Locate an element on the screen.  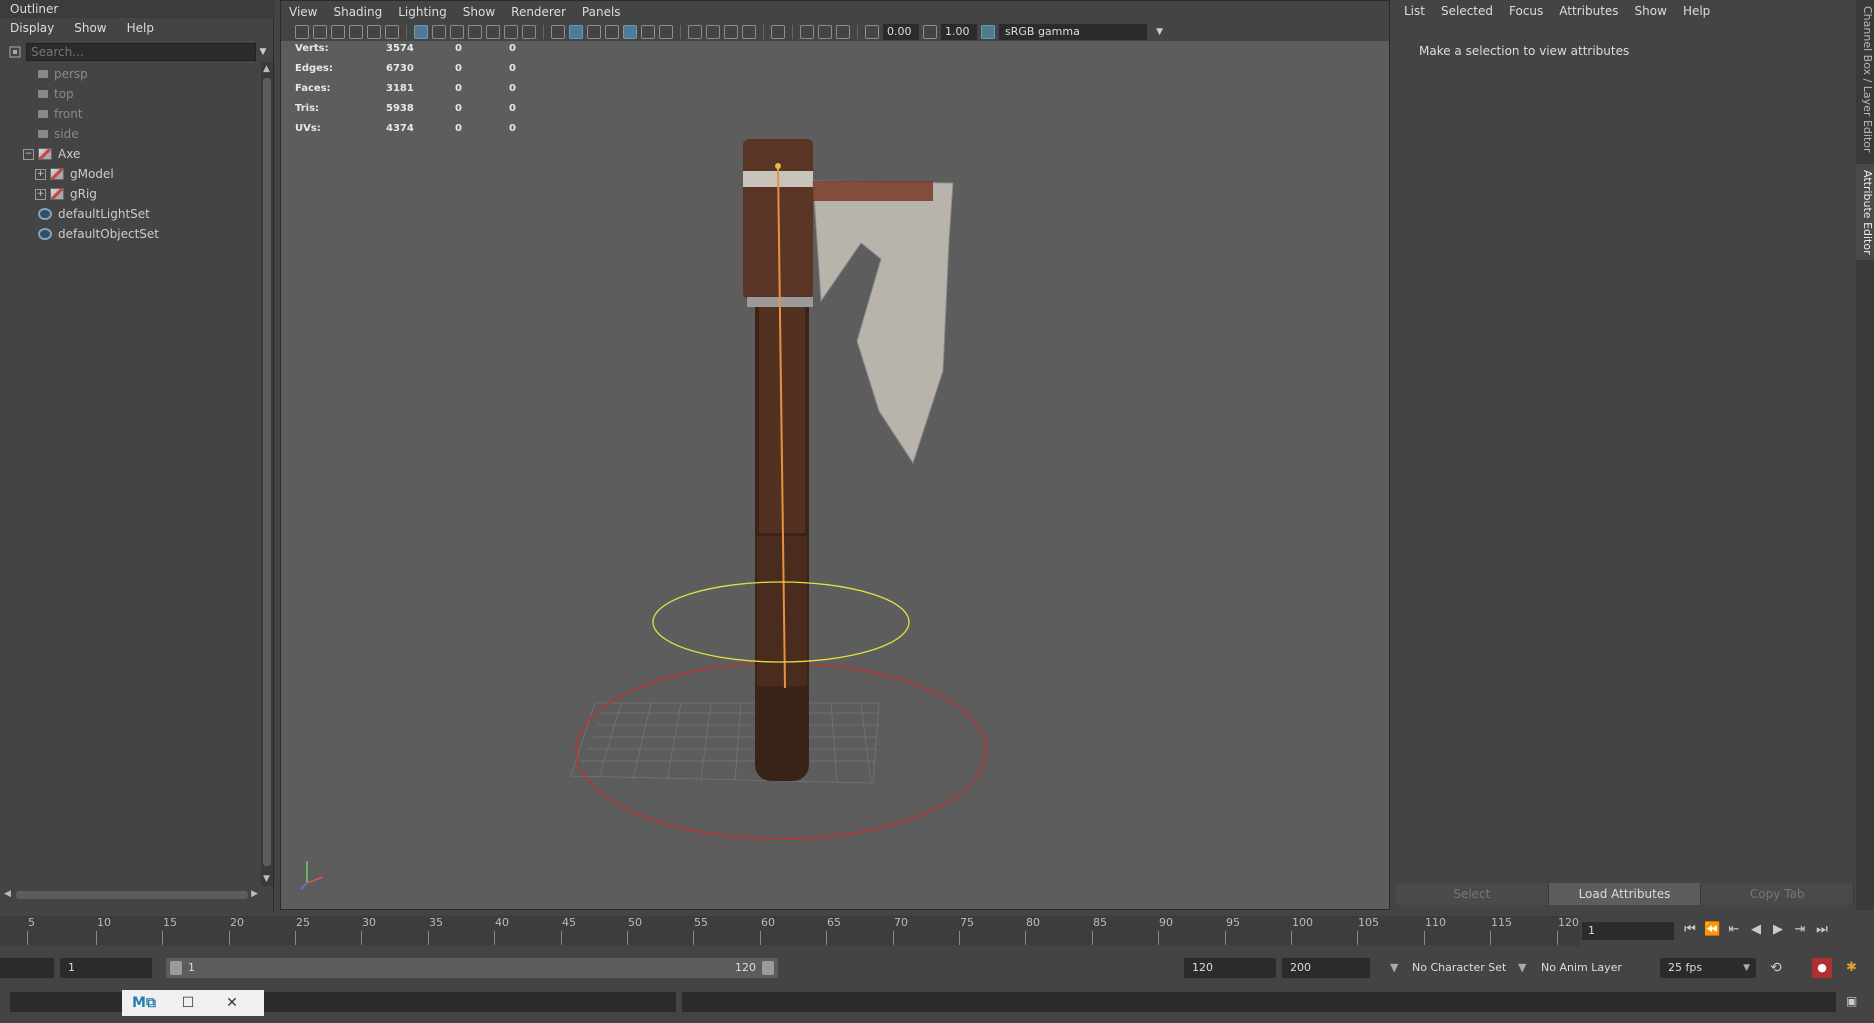
isolate-select-icon is located at coordinates (778, 32).